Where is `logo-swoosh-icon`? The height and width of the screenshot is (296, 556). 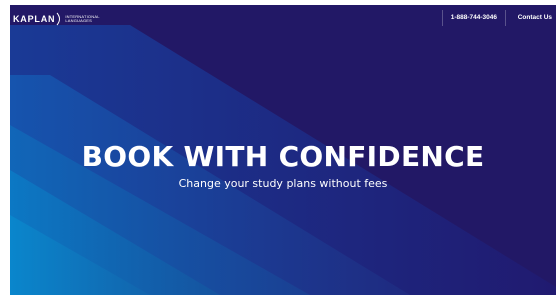
logo-swoosh-icon is located at coordinates (58, 19).